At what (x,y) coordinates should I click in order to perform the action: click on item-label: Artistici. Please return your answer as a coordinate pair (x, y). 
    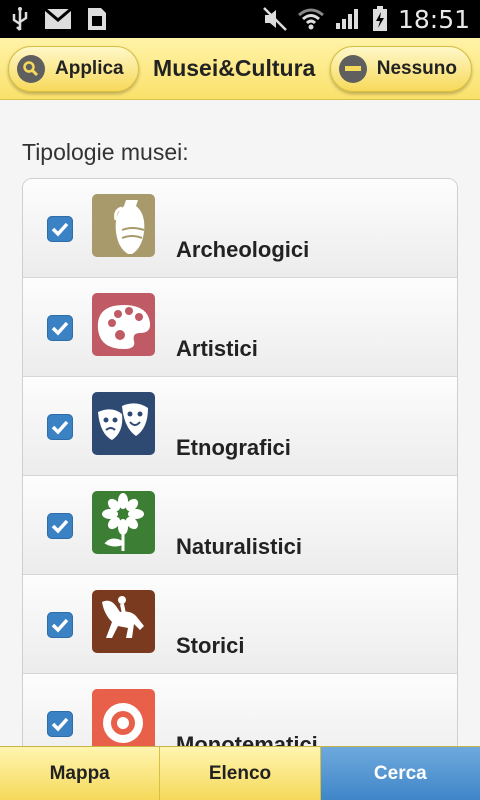
    Looking at the image, I should click on (217, 348).